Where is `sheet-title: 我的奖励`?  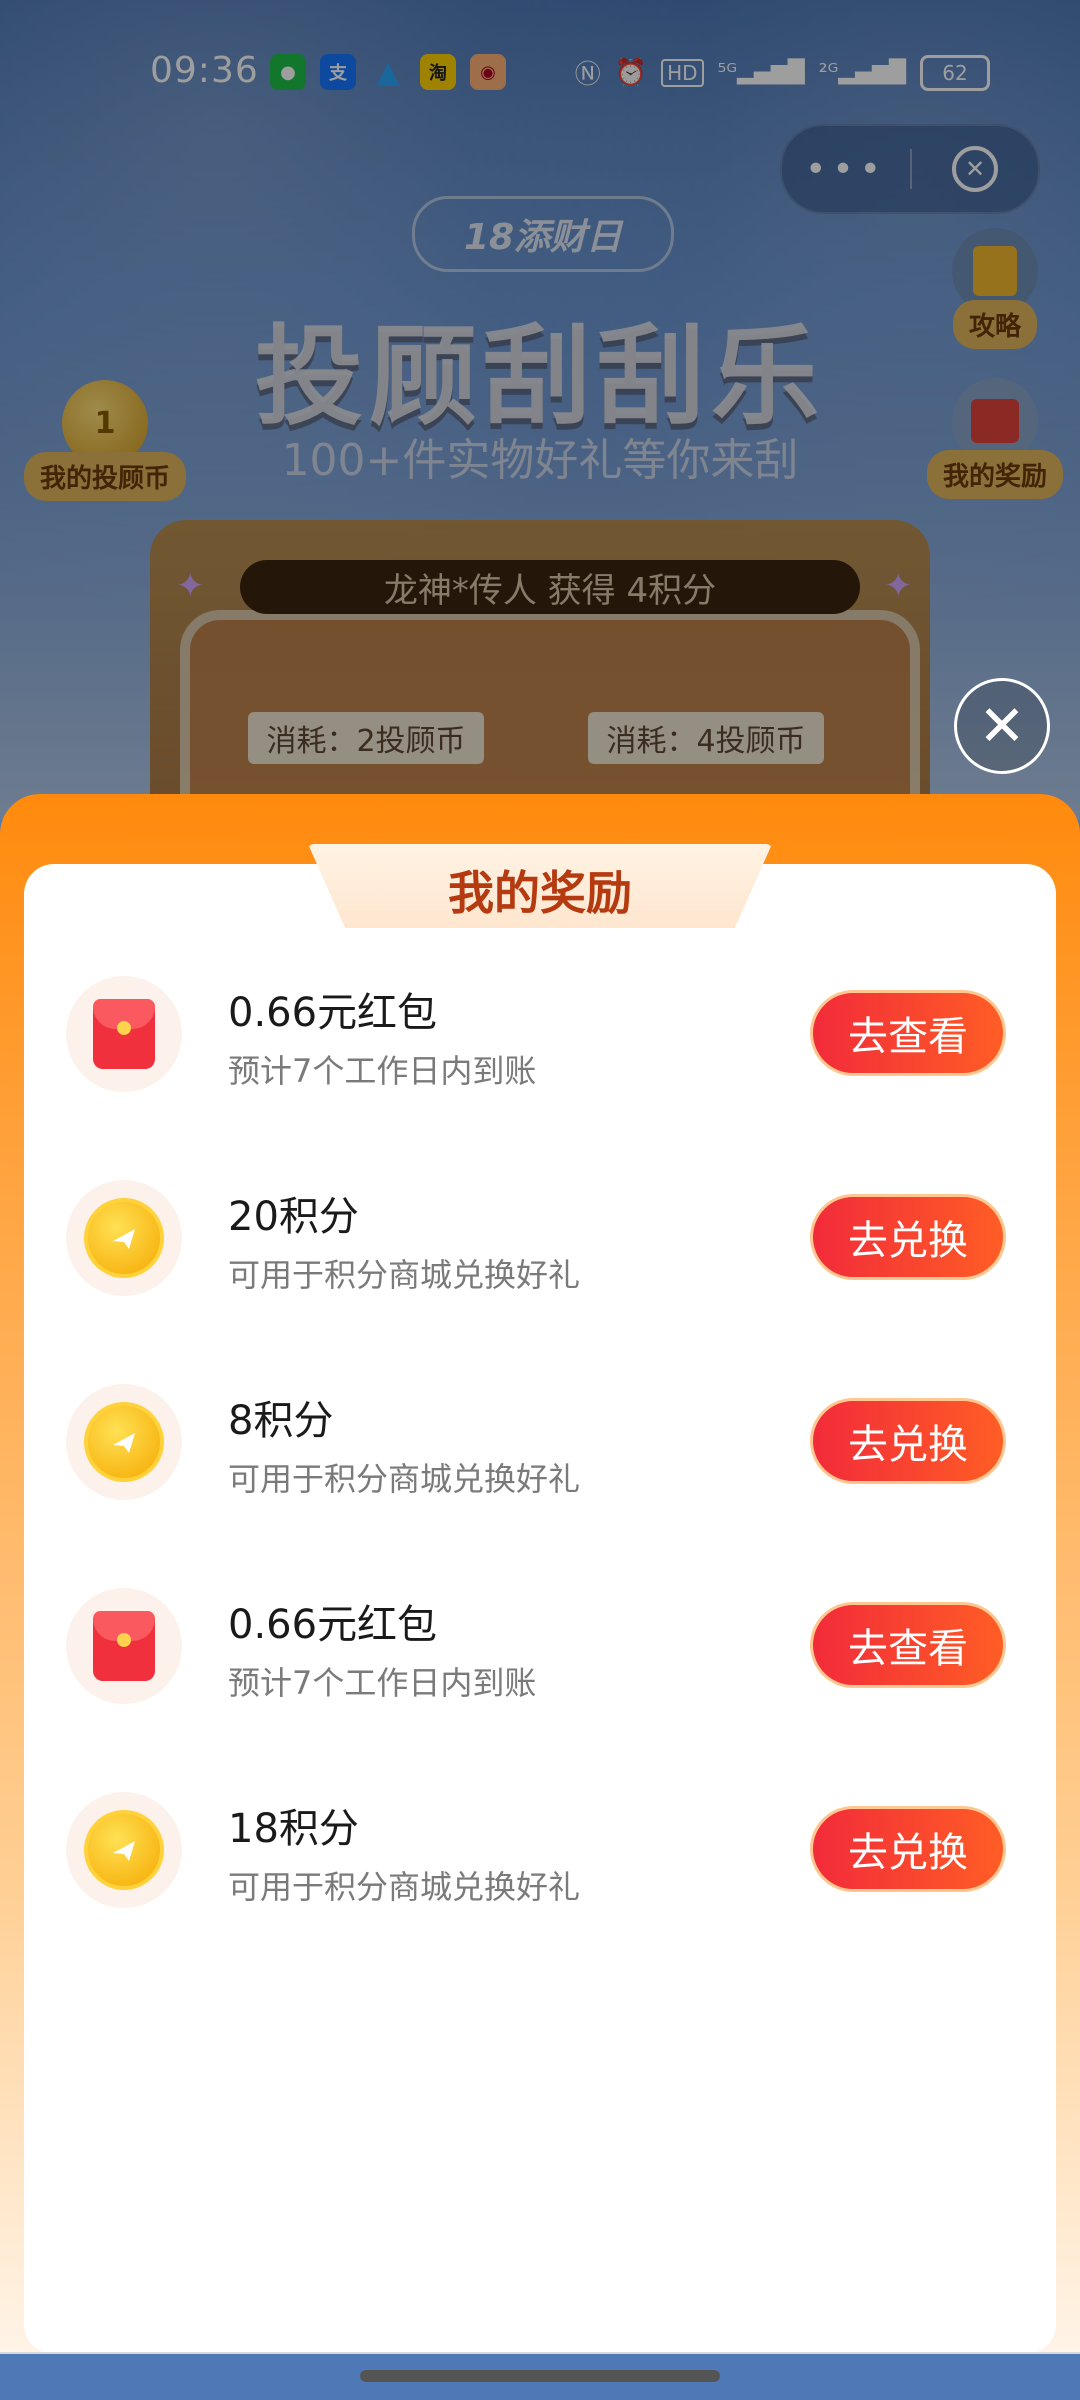
sheet-title: 我的奖励 is located at coordinates (540, 893).